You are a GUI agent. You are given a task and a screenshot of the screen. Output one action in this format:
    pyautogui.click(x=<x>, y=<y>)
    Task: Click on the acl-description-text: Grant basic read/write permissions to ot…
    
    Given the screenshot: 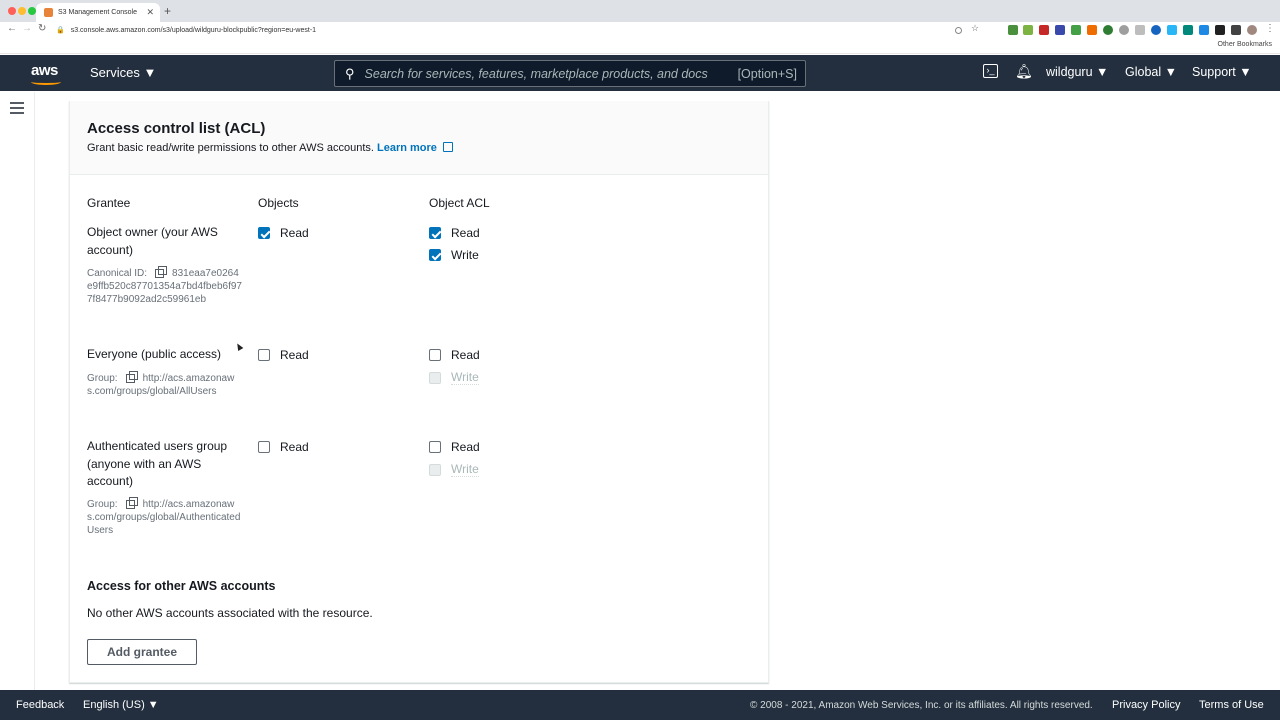 What is the action you would take?
    pyautogui.click(x=230, y=148)
    